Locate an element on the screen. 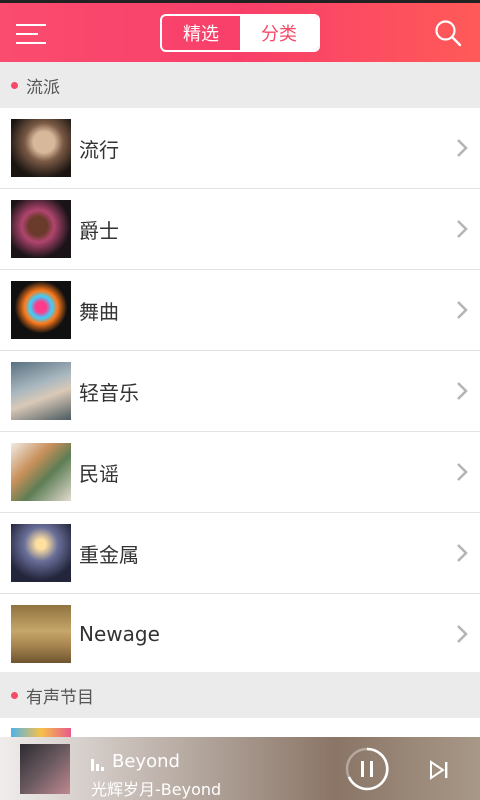 The height and width of the screenshot is (800, 480). genre-row-folk: 民谣 is located at coordinates (240, 472).